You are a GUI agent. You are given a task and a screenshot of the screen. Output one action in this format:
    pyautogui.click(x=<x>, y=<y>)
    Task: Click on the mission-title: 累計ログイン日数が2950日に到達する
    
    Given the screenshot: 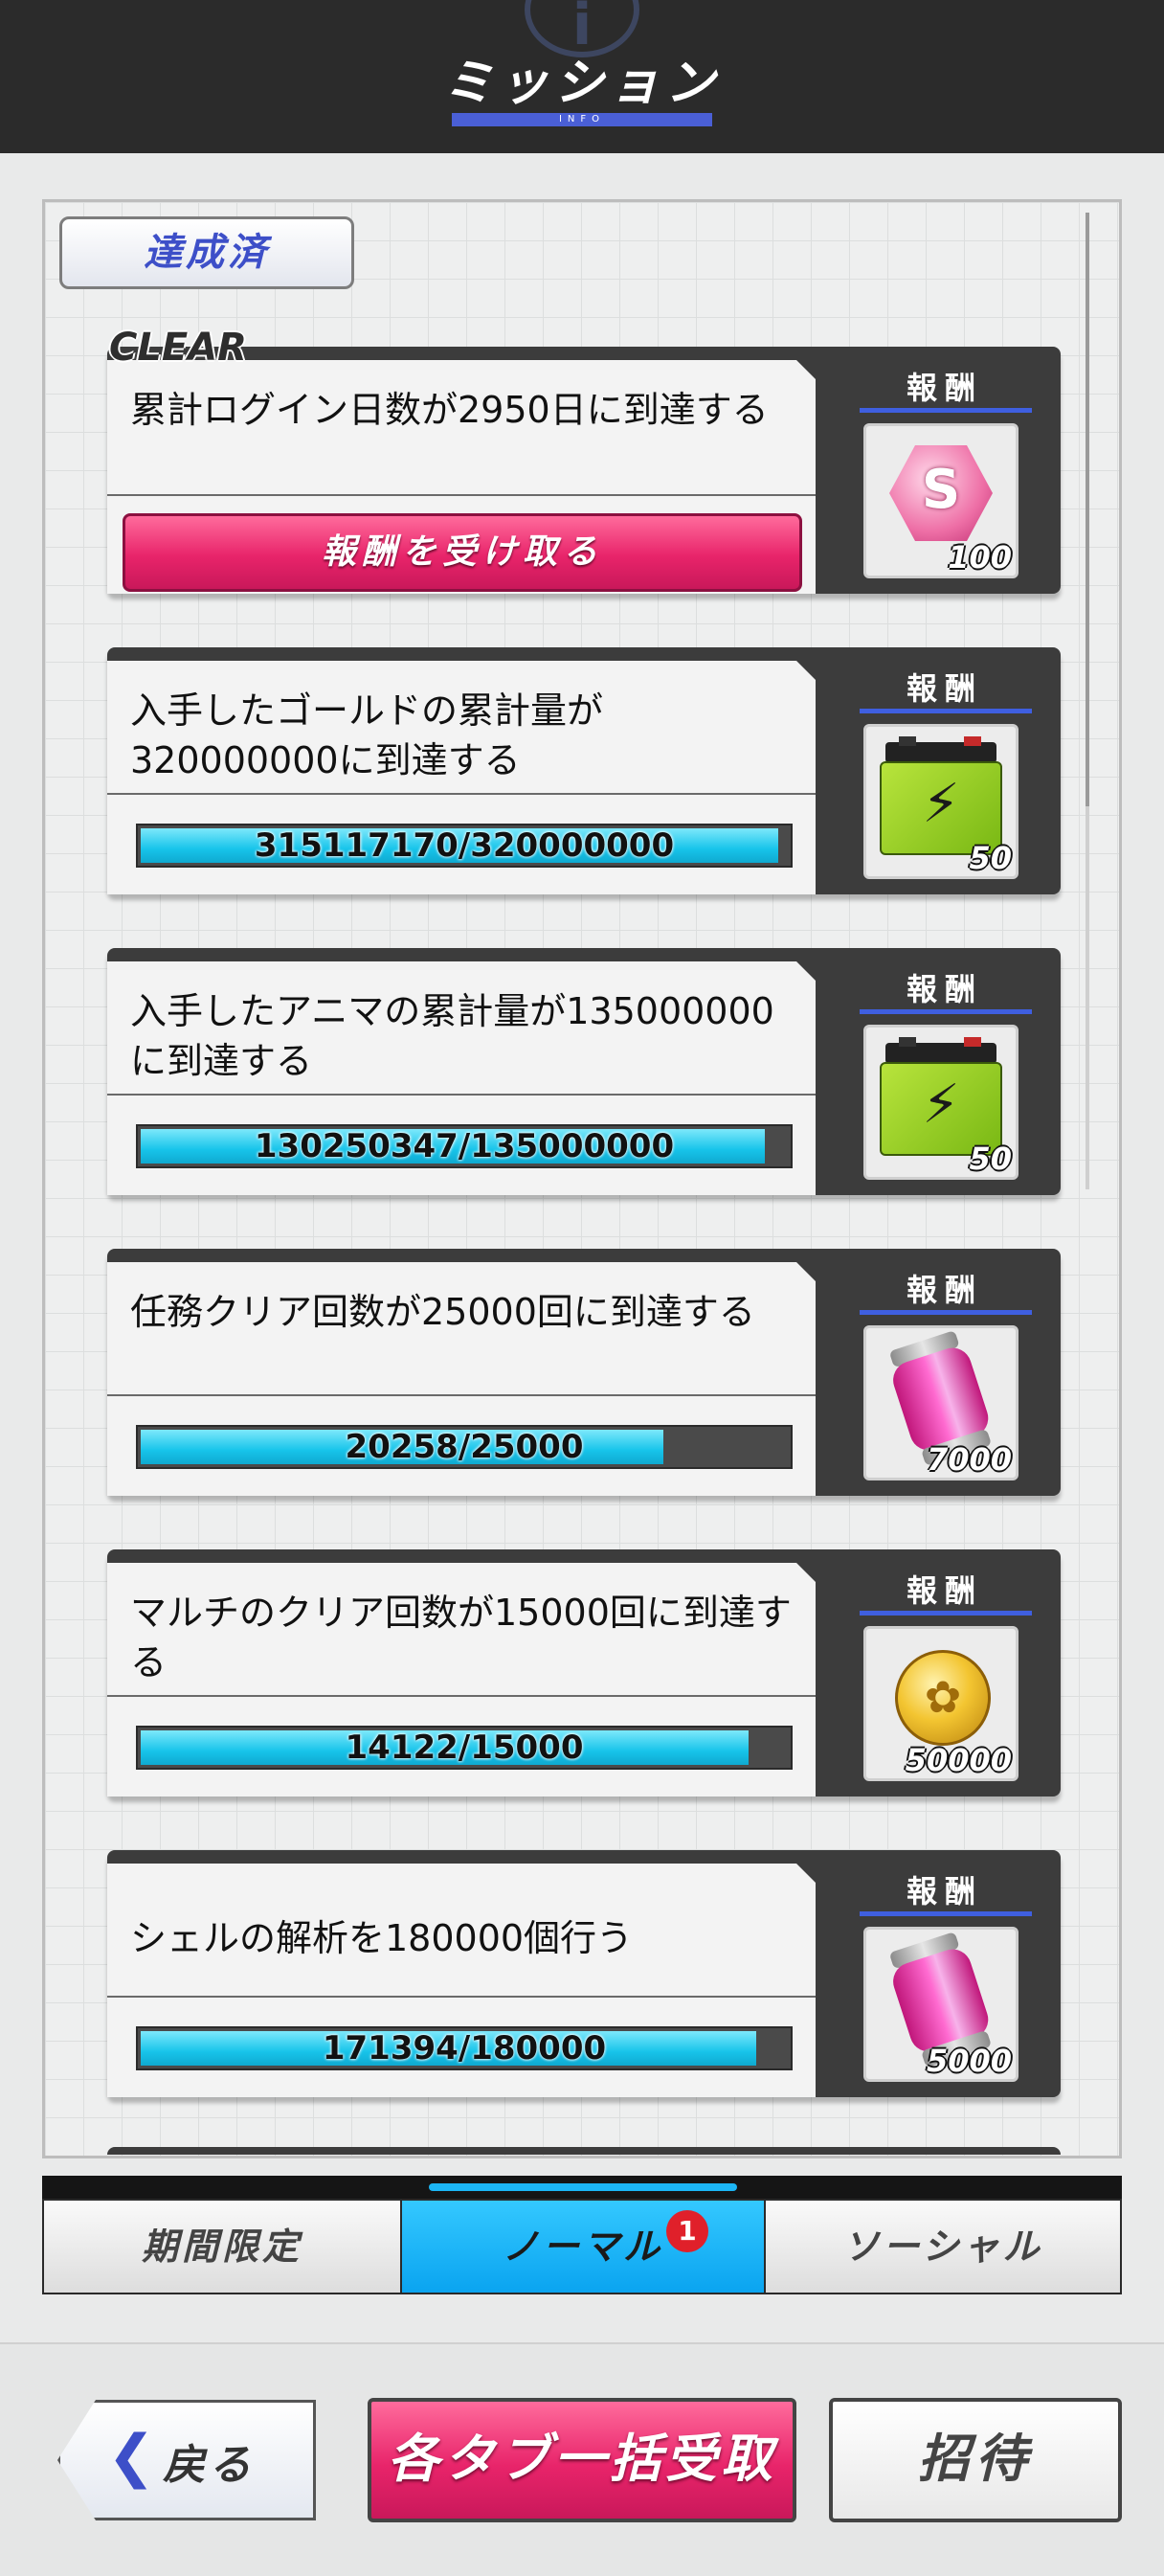 What is the action you would take?
    pyautogui.click(x=449, y=410)
    